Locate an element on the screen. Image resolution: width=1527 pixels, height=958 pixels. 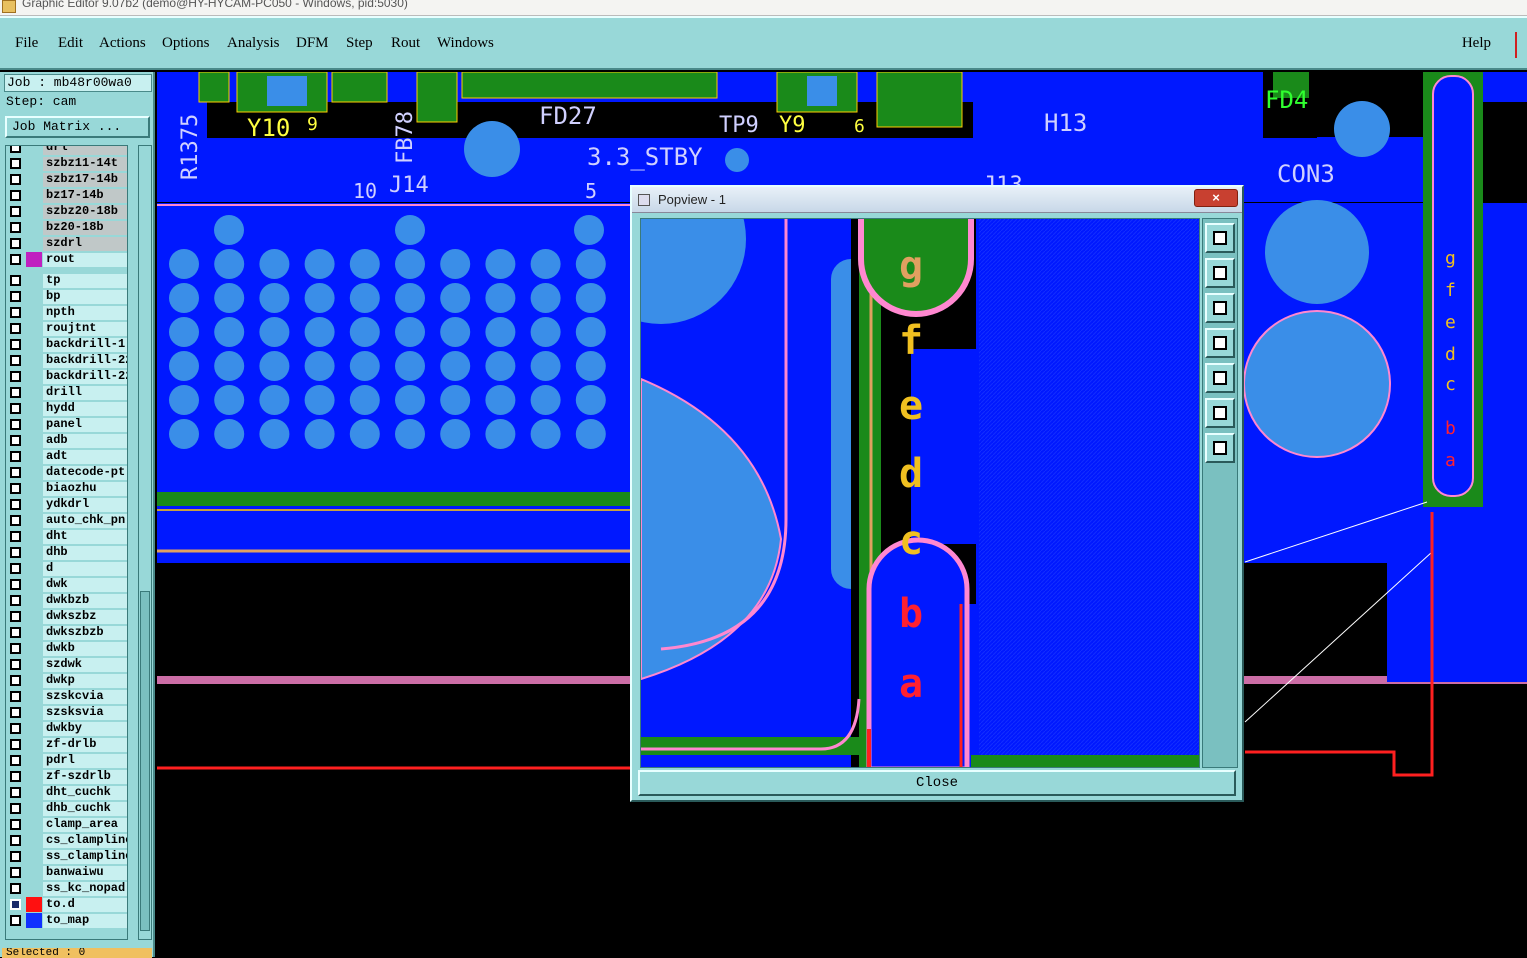
layer-name: ss_kc_nopad is located at coordinates (85, 889).